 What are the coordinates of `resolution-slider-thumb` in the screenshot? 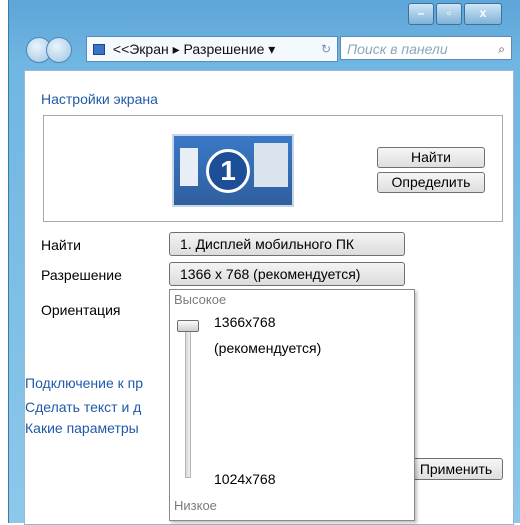 It's located at (188, 326).